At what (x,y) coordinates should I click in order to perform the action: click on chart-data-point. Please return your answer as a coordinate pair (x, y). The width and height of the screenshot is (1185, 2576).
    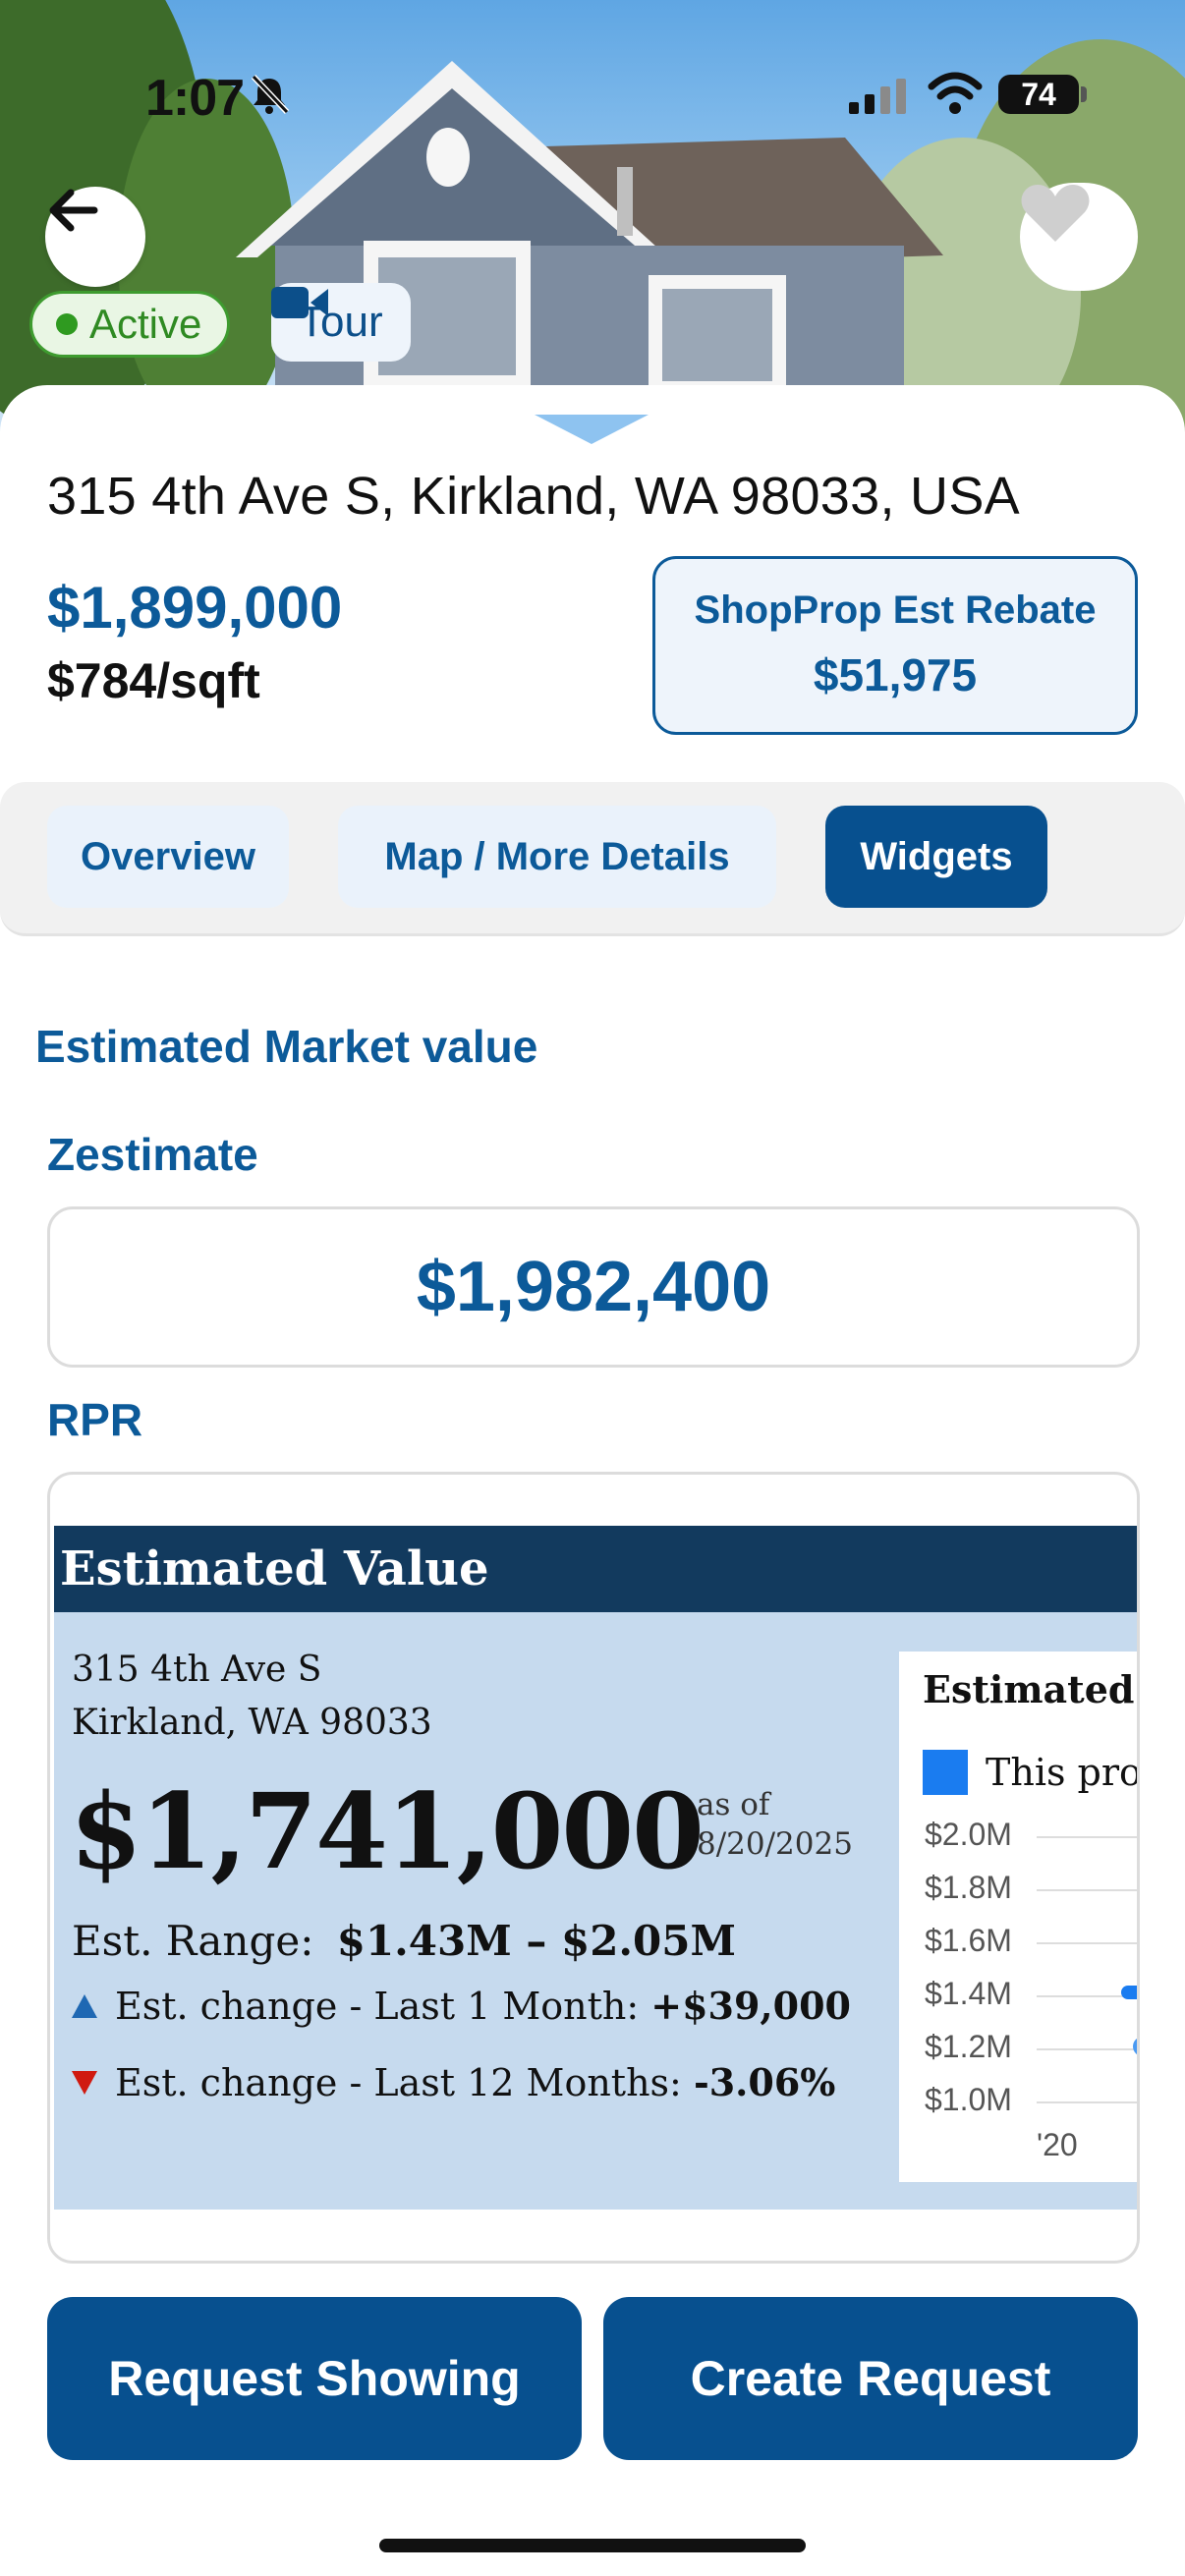
    Looking at the image, I should click on (1135, 2046).